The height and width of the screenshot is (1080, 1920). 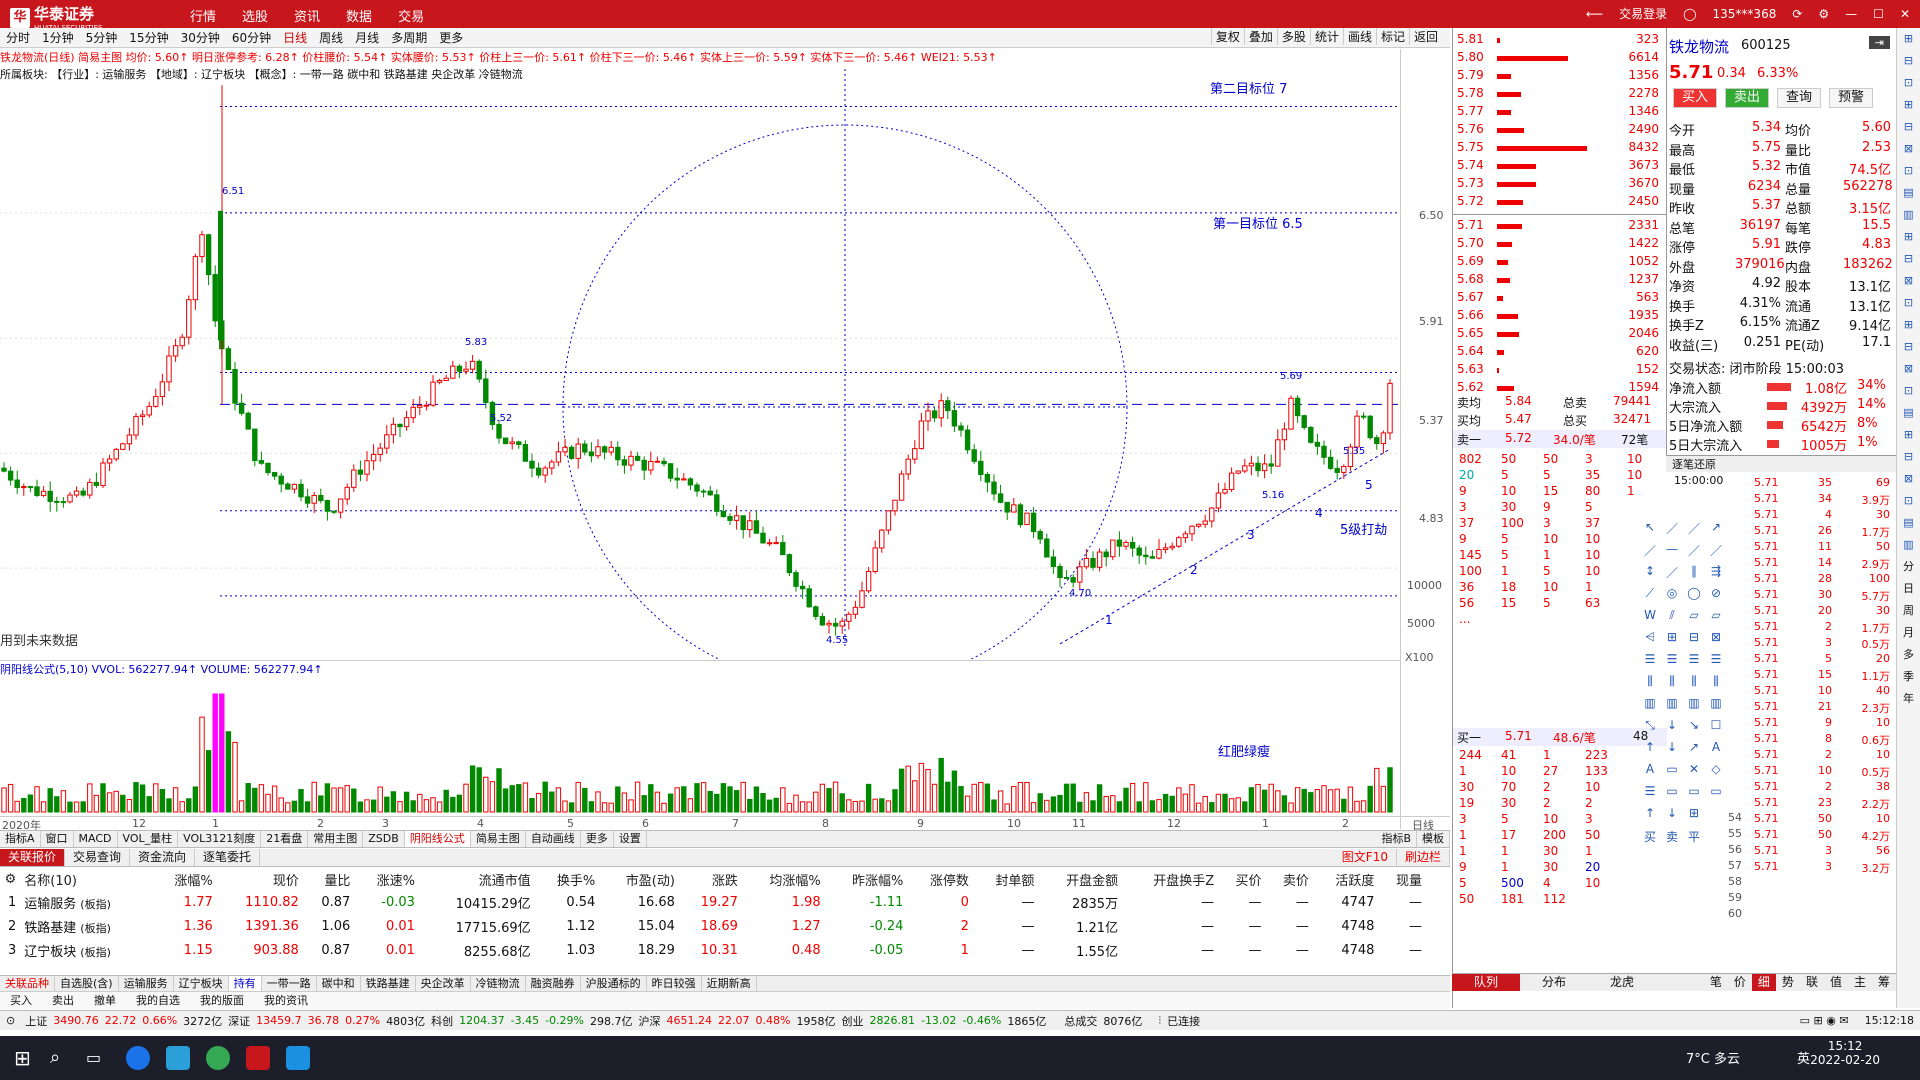 I want to click on back-arrow-icon: ⟵, so click(x=1594, y=14).